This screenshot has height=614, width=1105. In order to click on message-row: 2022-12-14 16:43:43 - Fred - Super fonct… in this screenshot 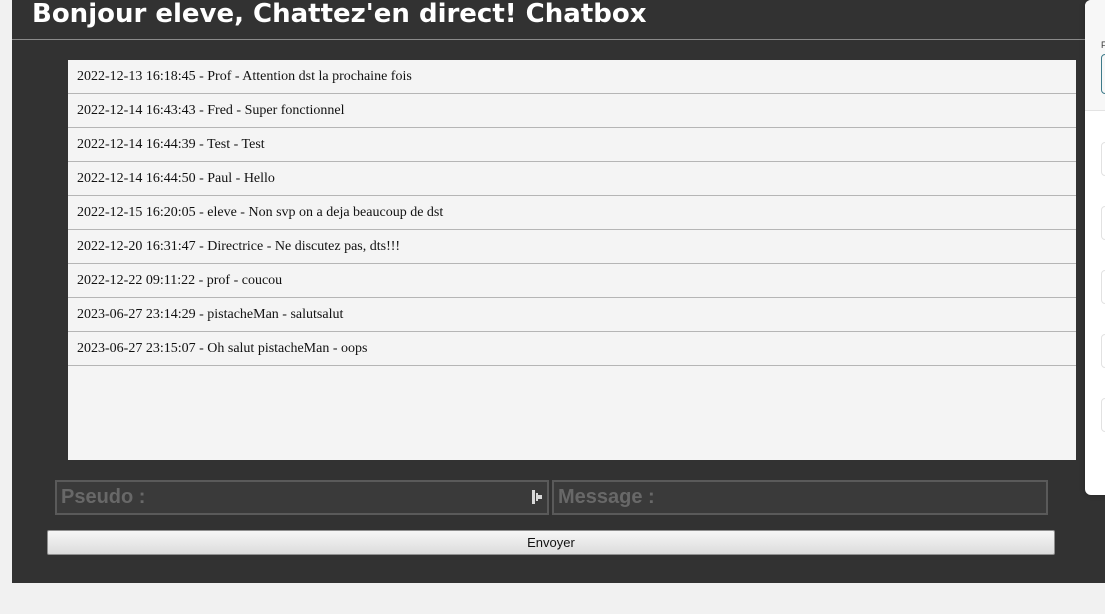, I will do `click(572, 111)`.